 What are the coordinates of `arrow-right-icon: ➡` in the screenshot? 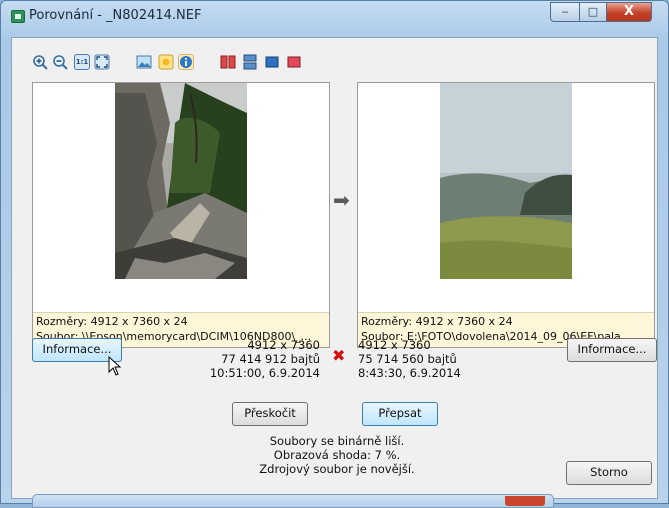 It's located at (341, 200).